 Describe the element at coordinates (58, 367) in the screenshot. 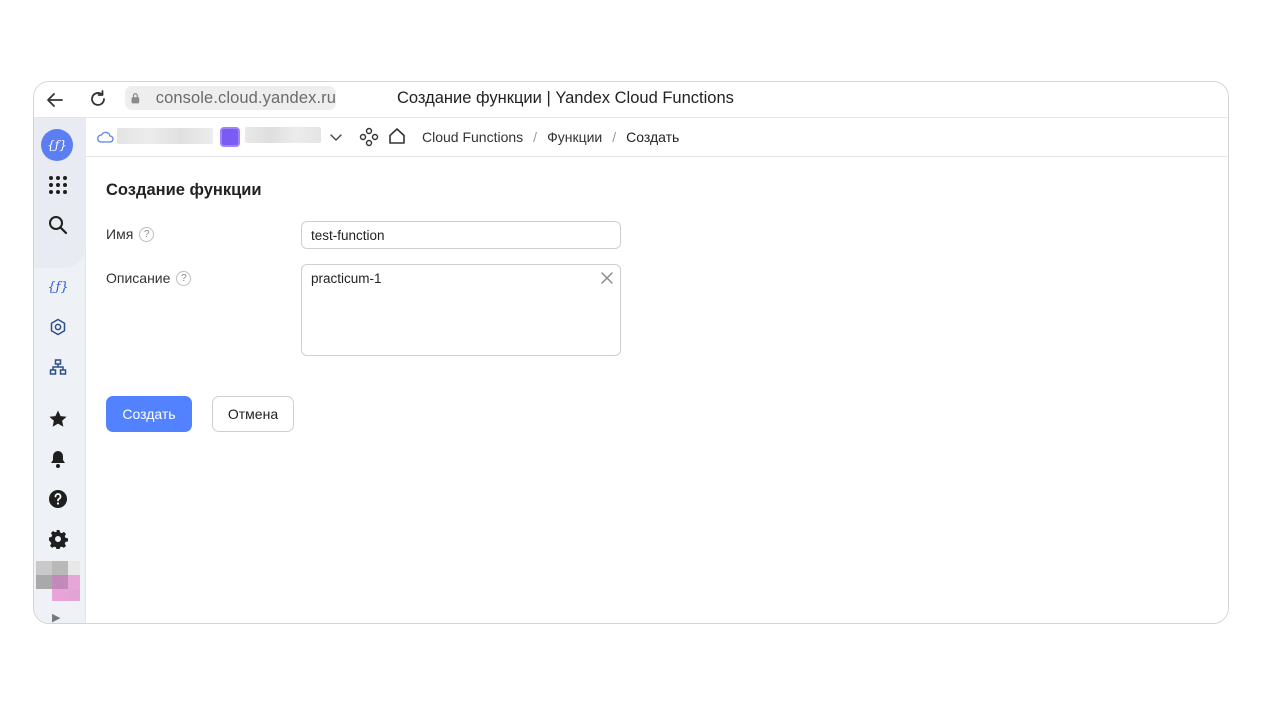

I see `network-icon` at that location.